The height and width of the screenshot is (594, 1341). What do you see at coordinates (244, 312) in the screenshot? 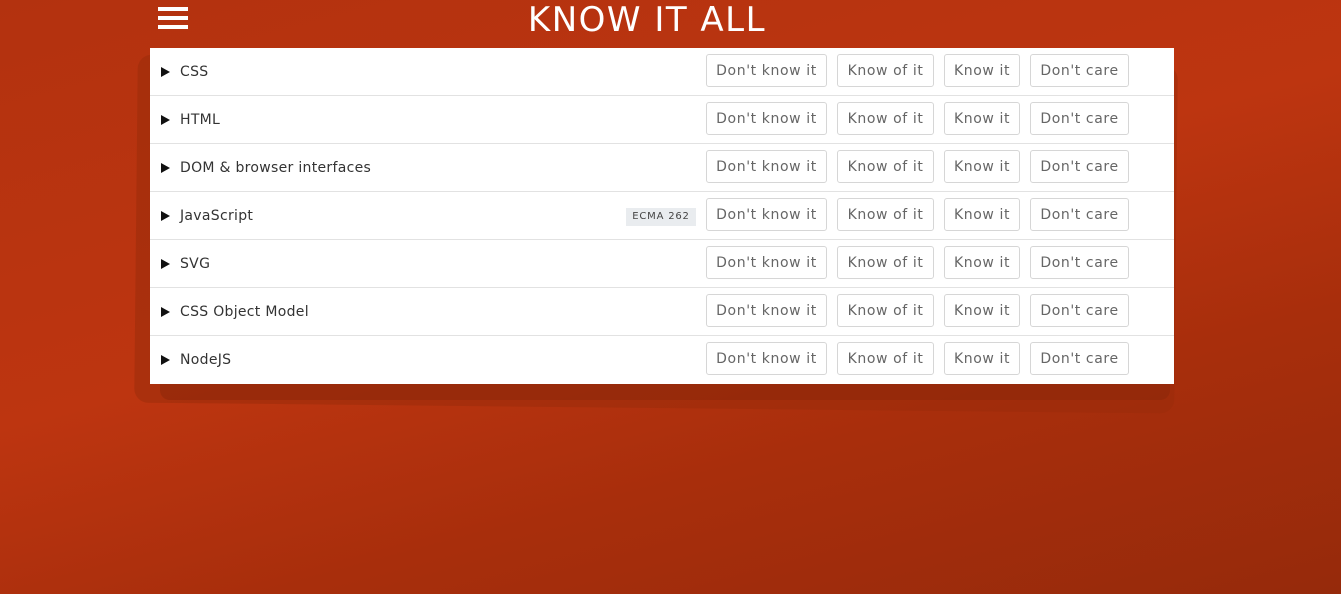
I see `topic-label: CSS Object Model` at bounding box center [244, 312].